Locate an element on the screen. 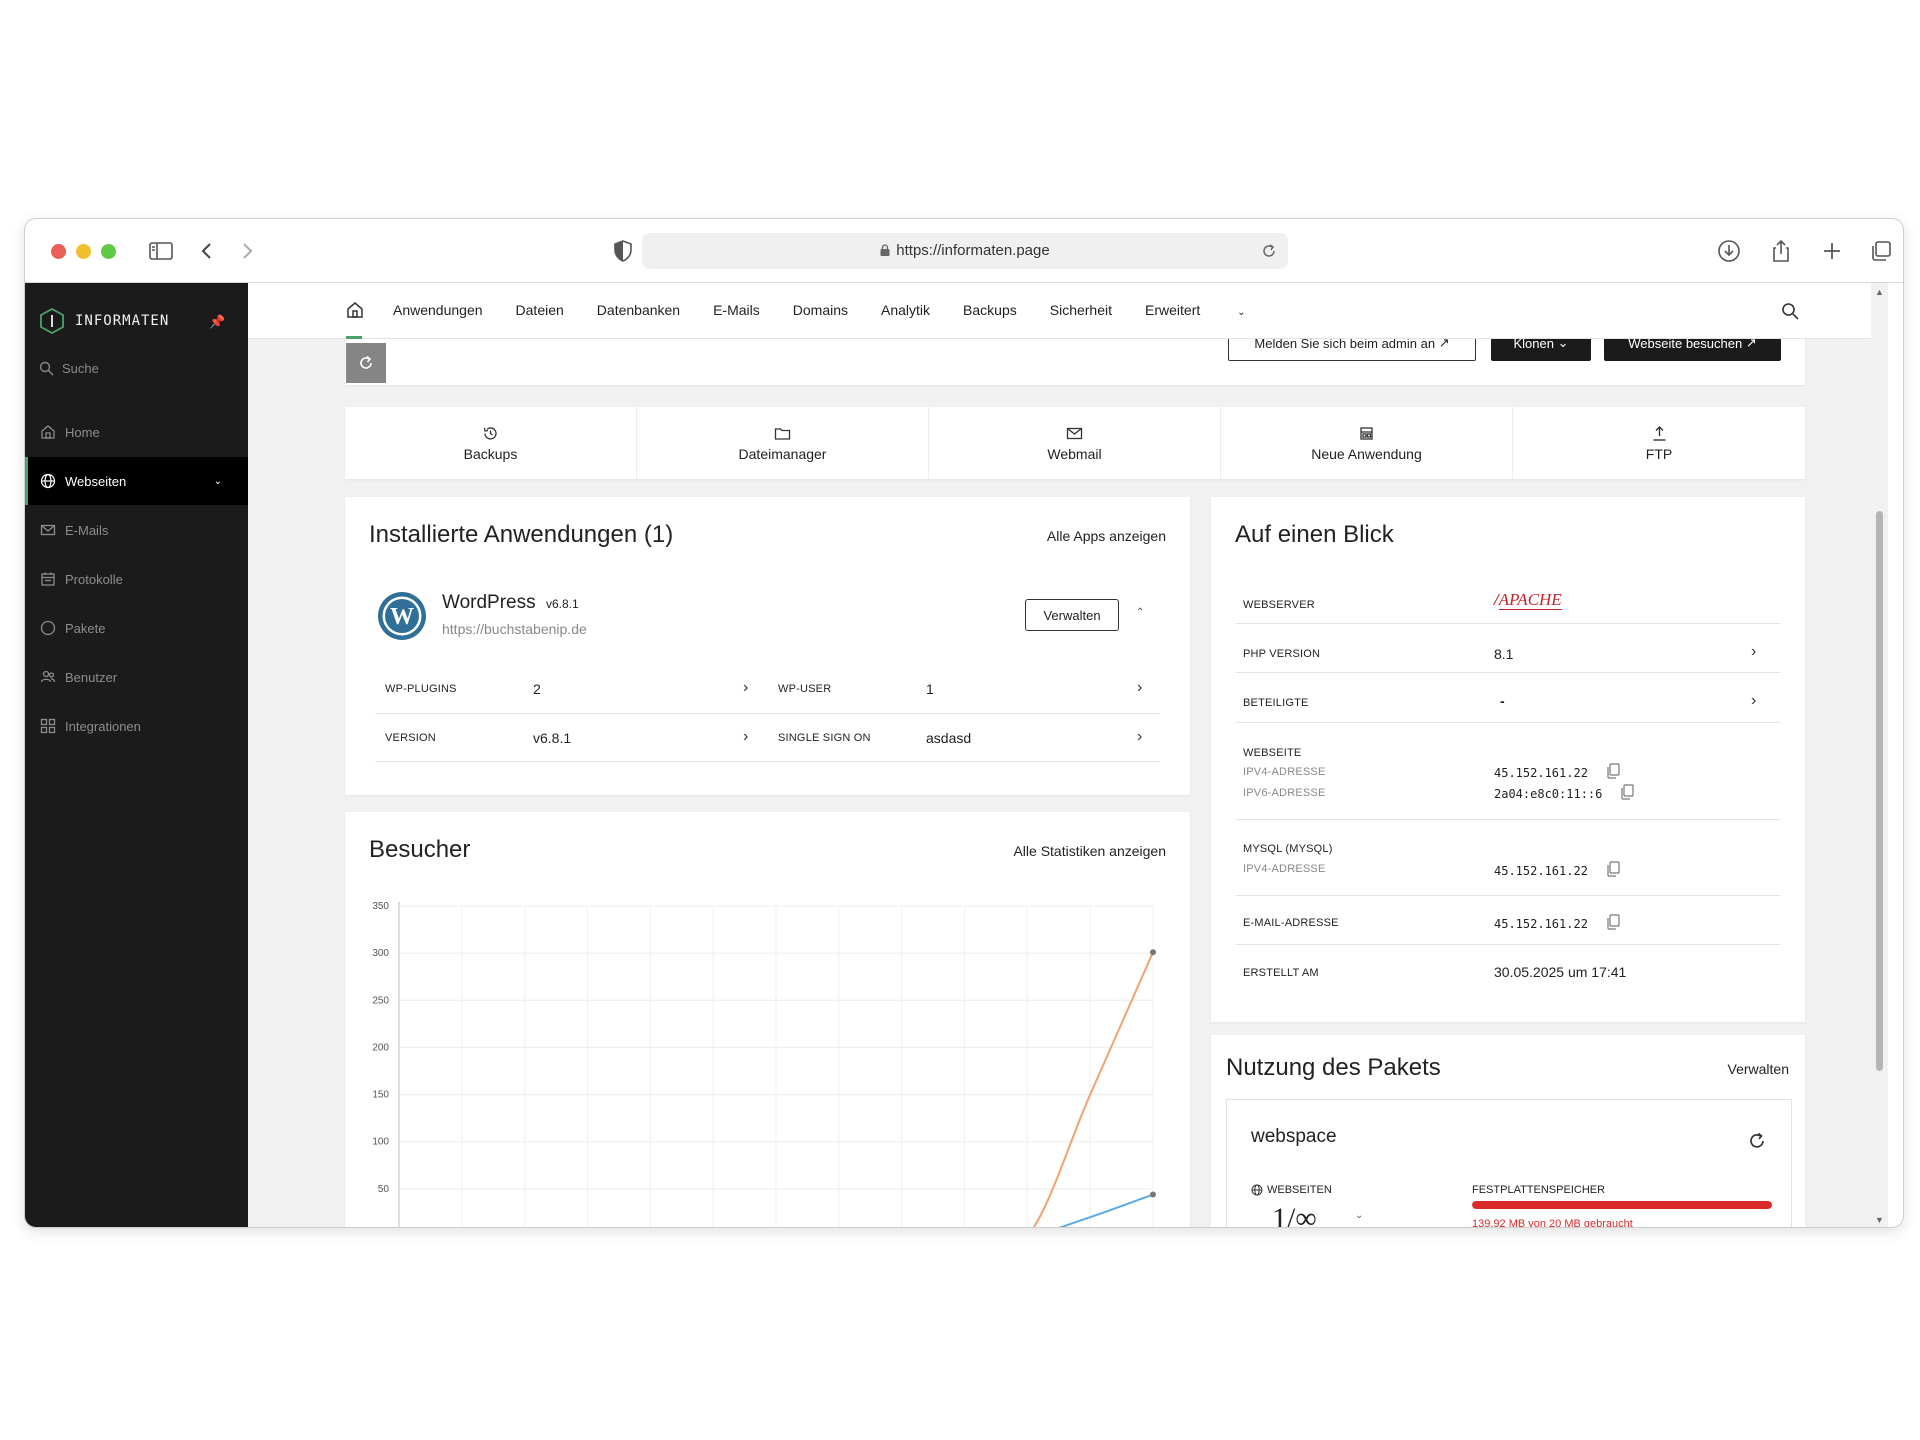  sidebar-item-label: Pakete is located at coordinates (85, 628).